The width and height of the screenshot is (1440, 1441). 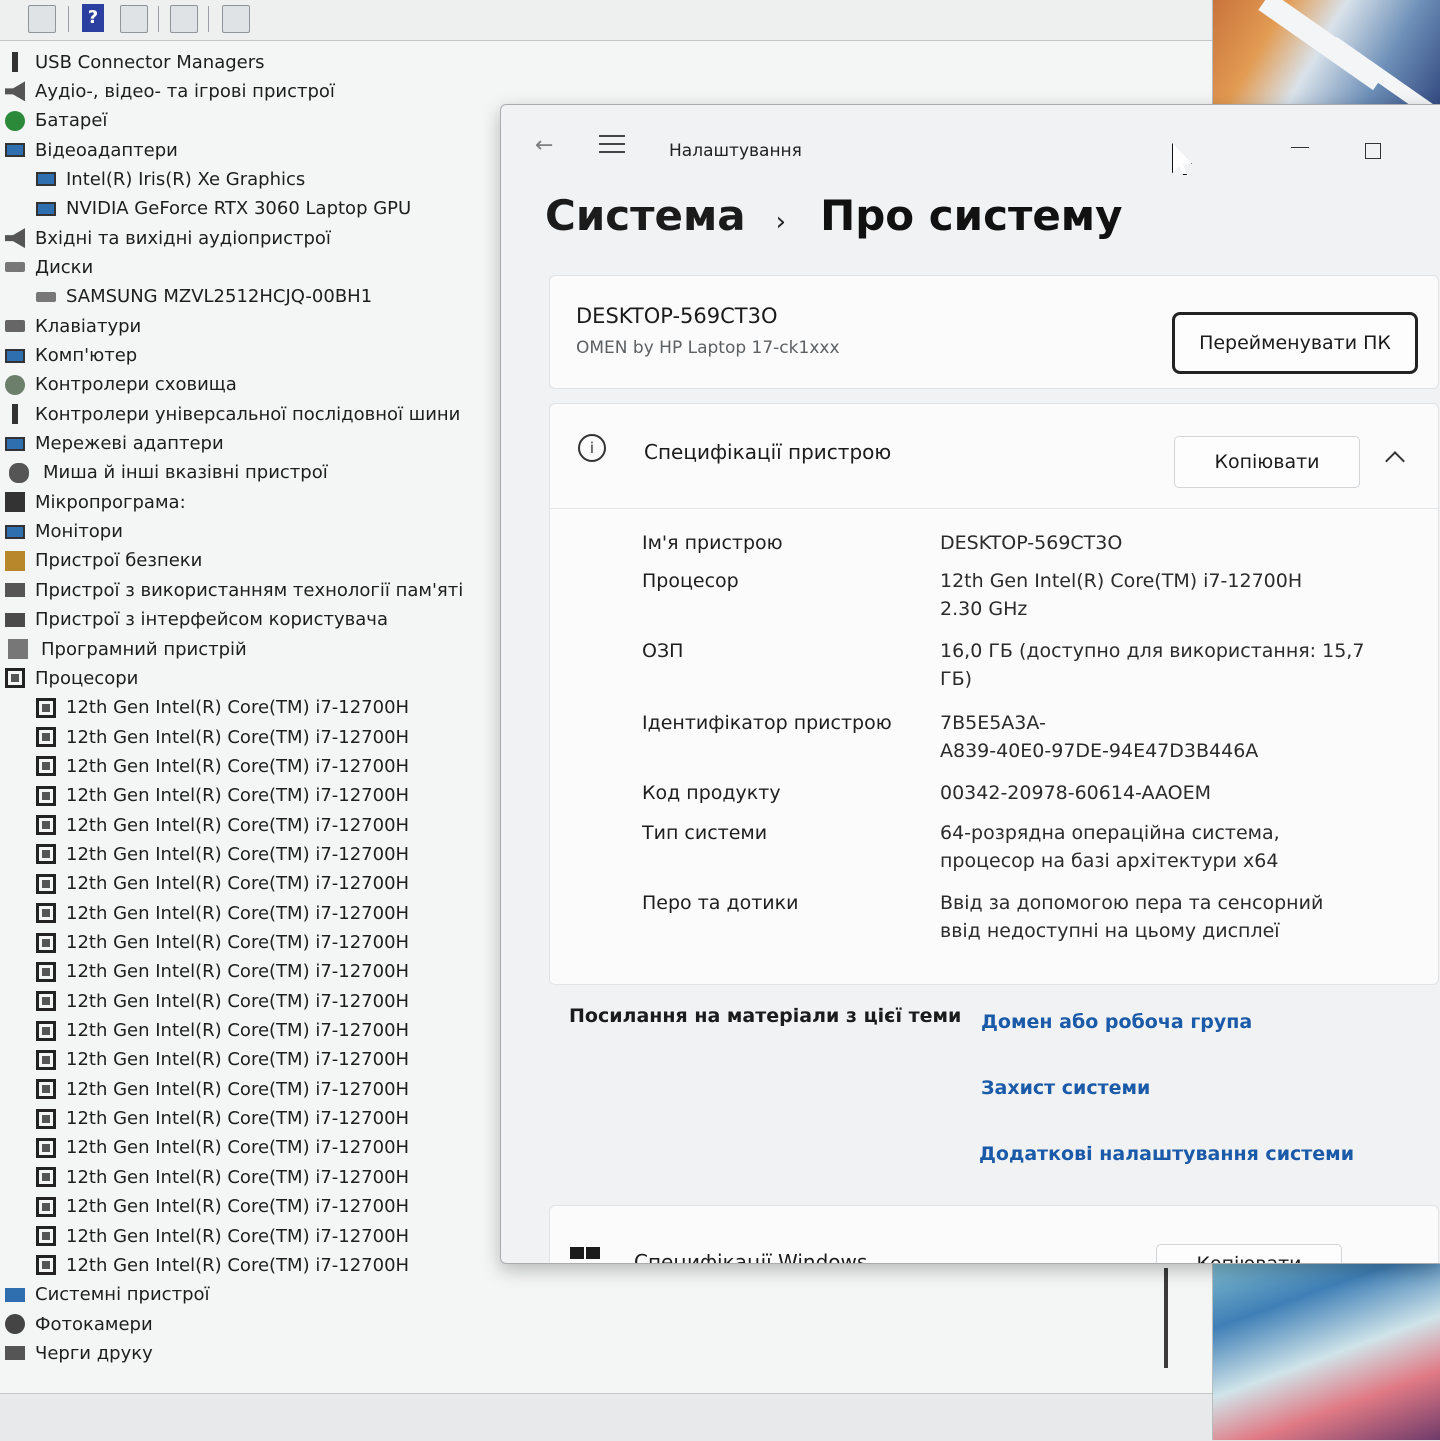 What do you see at coordinates (1116, 1022) in the screenshot?
I see `link-domain-workgroup: Домен або робоча група` at bounding box center [1116, 1022].